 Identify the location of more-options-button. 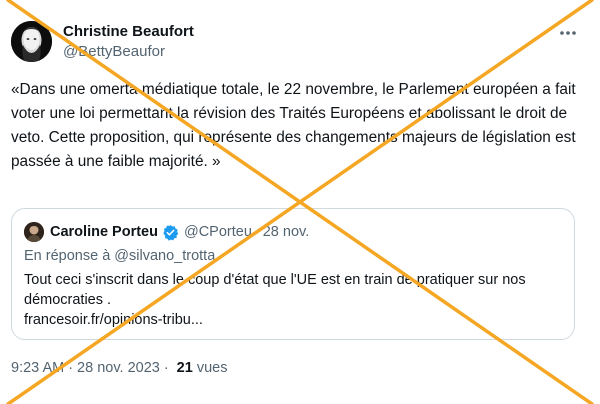
(568, 32).